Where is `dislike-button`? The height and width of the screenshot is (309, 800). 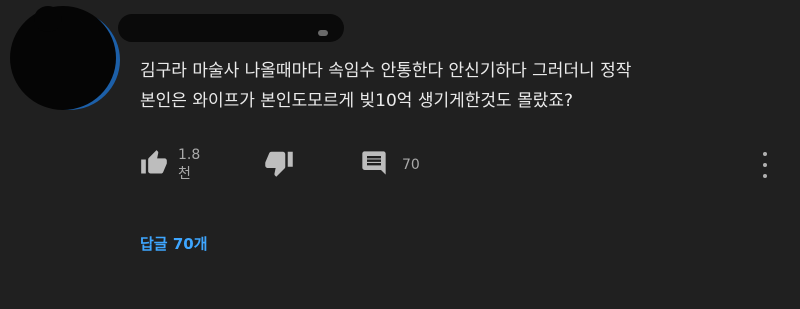
dislike-button is located at coordinates (279, 165).